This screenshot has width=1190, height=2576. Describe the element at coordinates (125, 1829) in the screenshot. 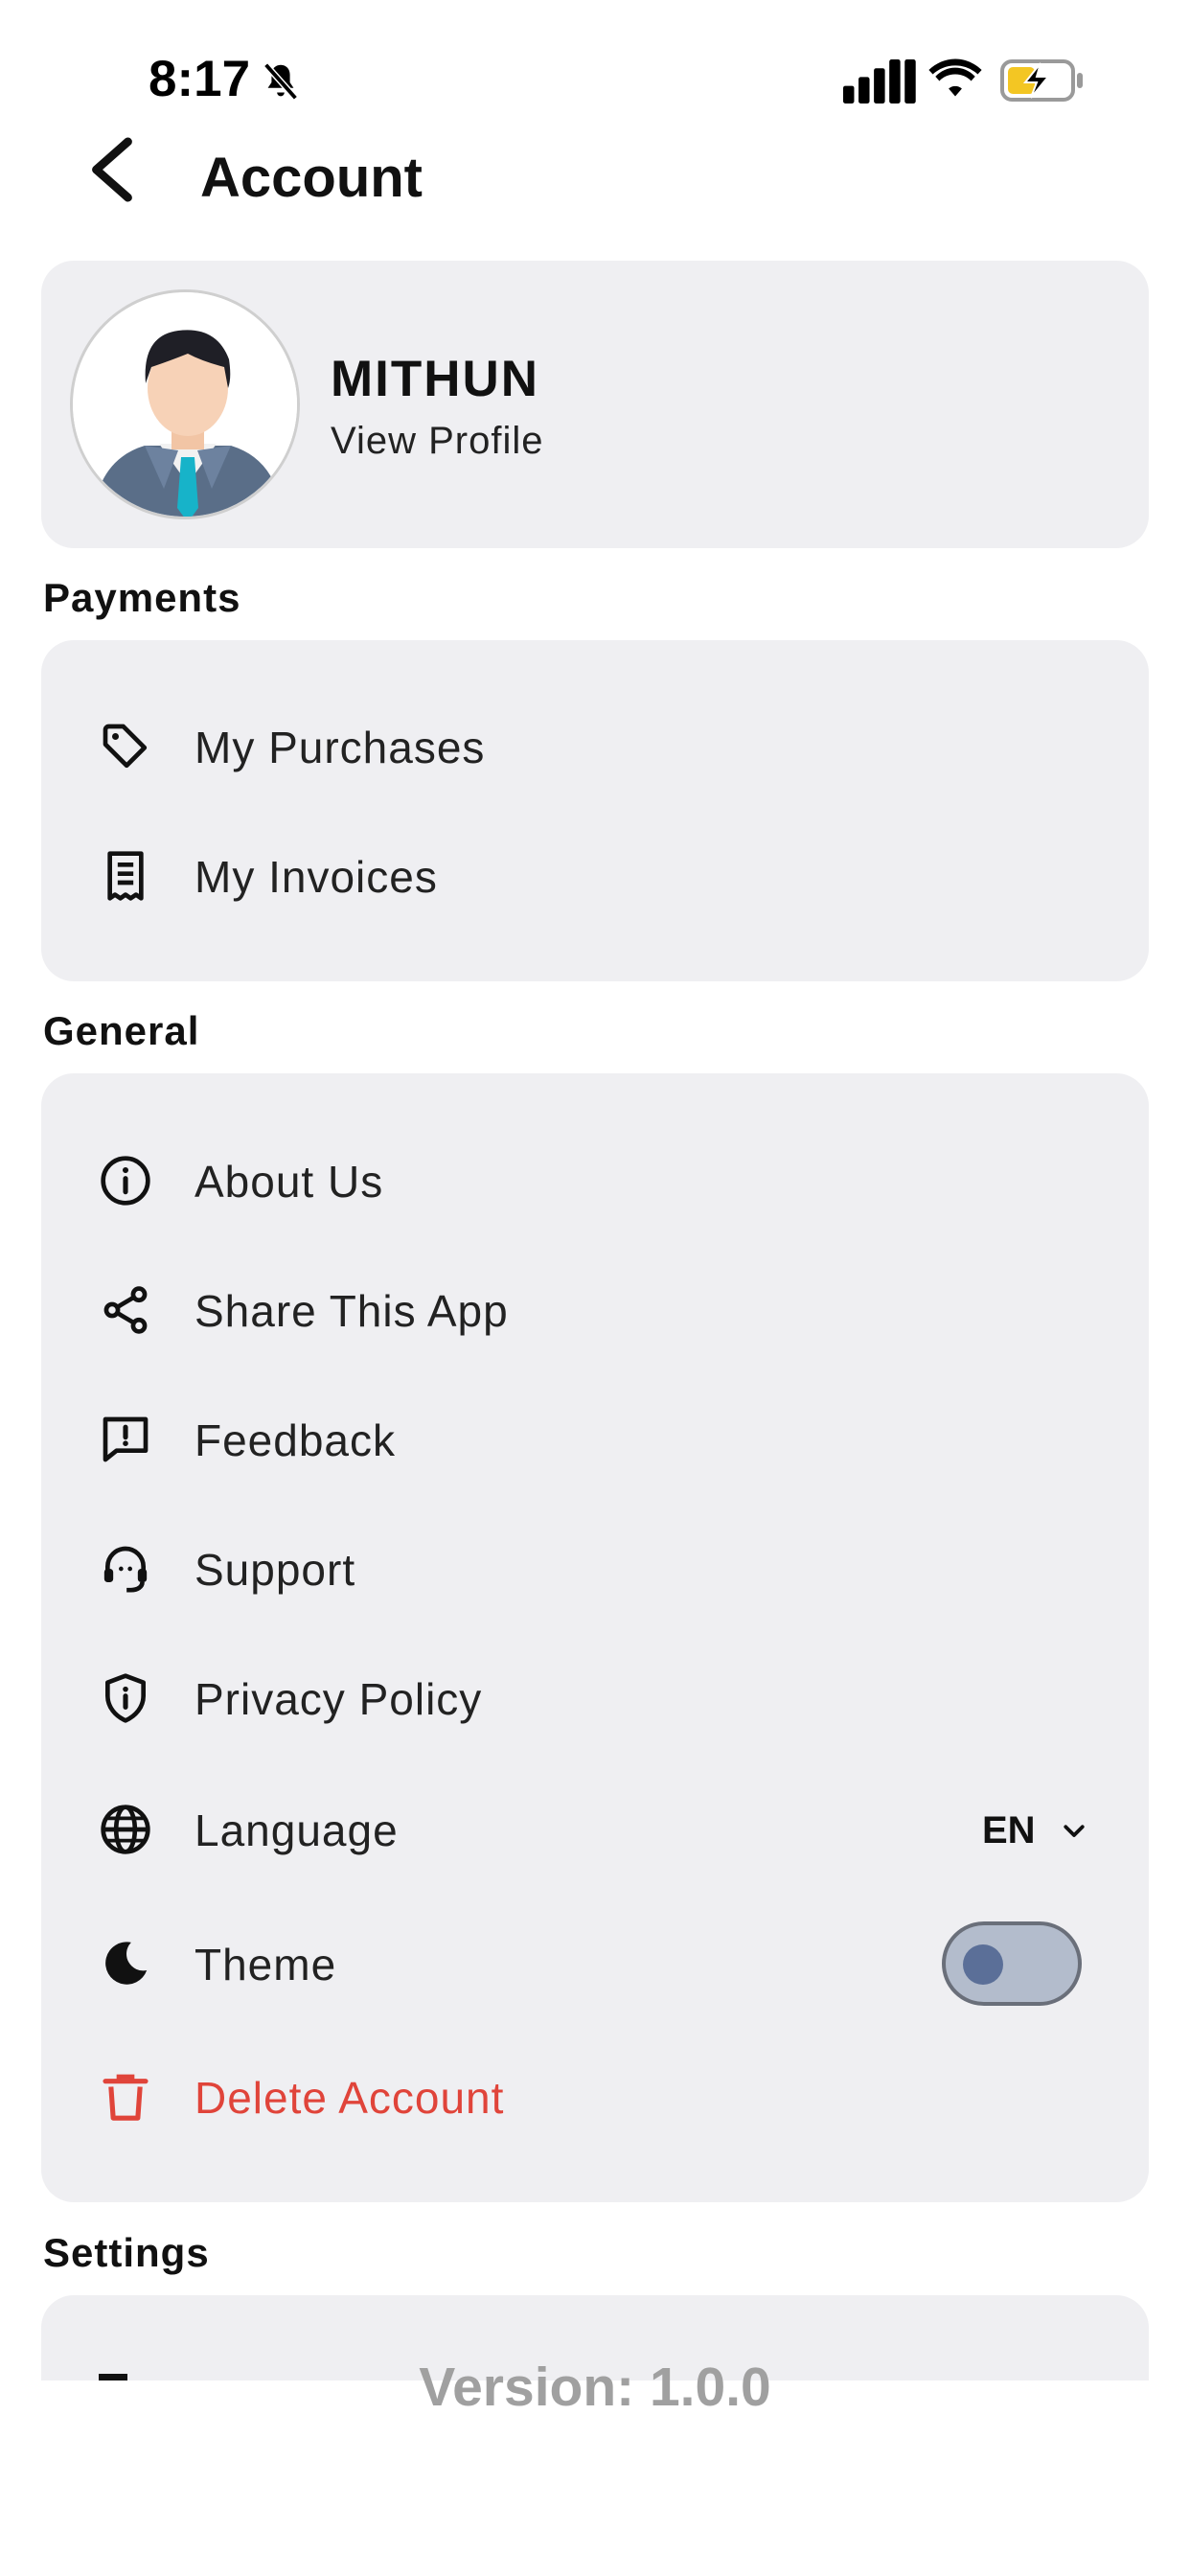

I see `globe-icon` at that location.